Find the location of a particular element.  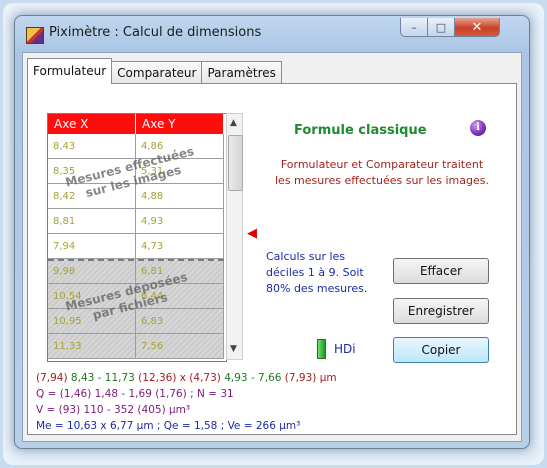

results-v-line: V = (93) 110 - 352 (405) µm³ is located at coordinates (113, 410).